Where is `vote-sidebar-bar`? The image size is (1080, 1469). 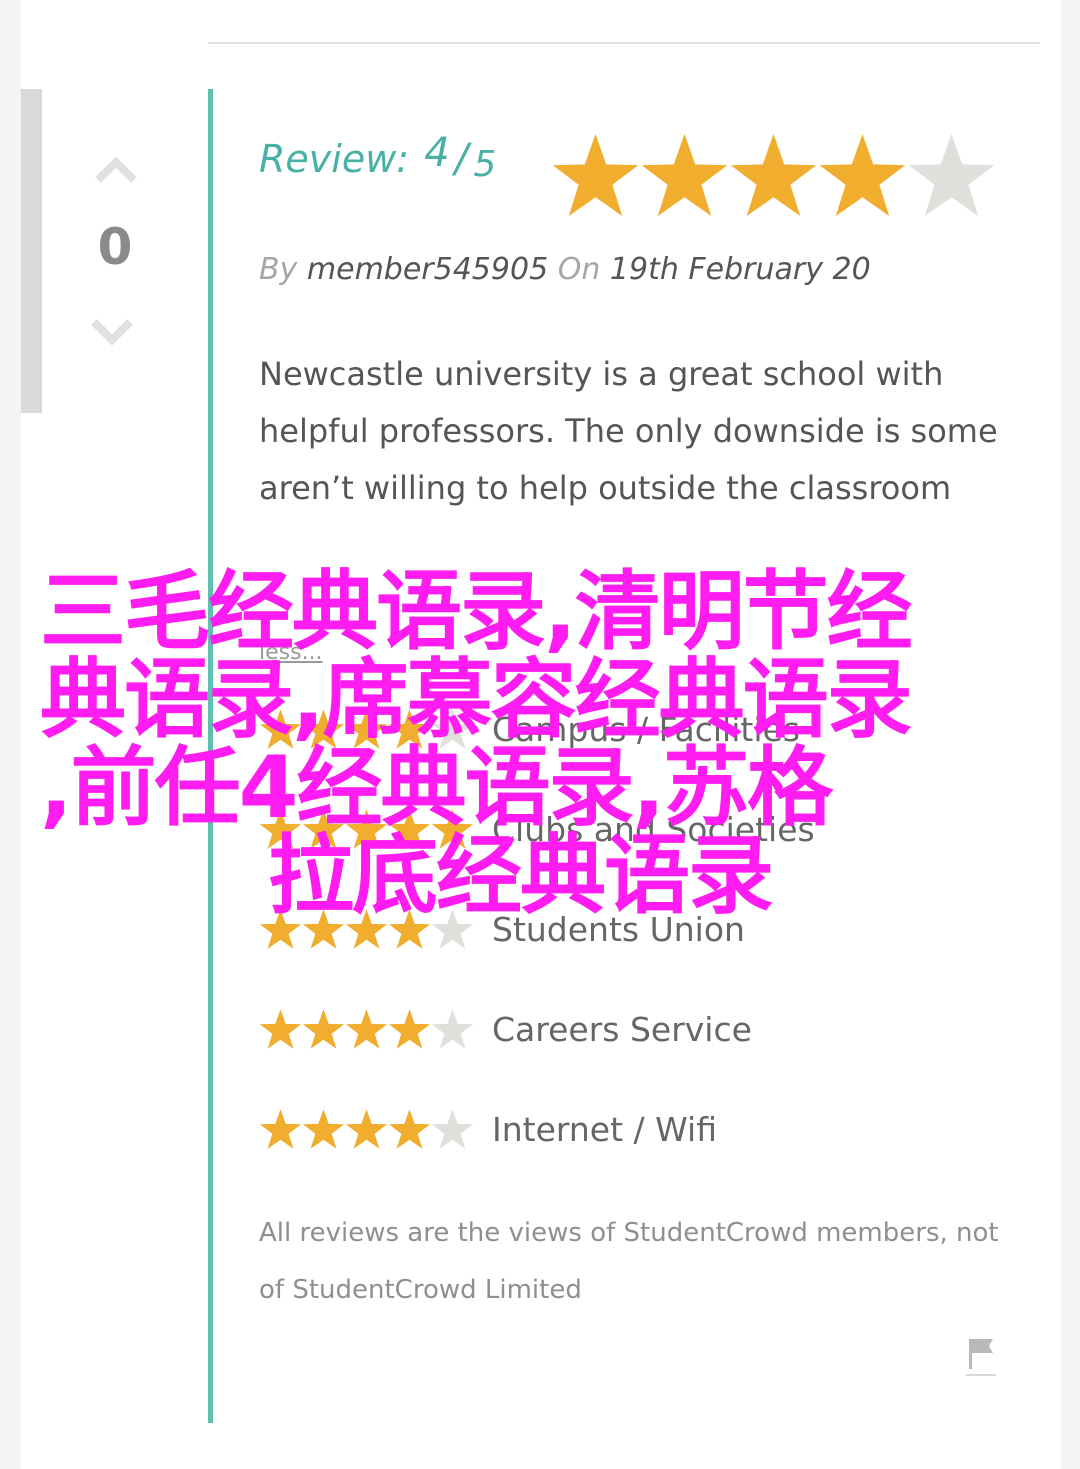
vote-sidebar-bar is located at coordinates (31, 251).